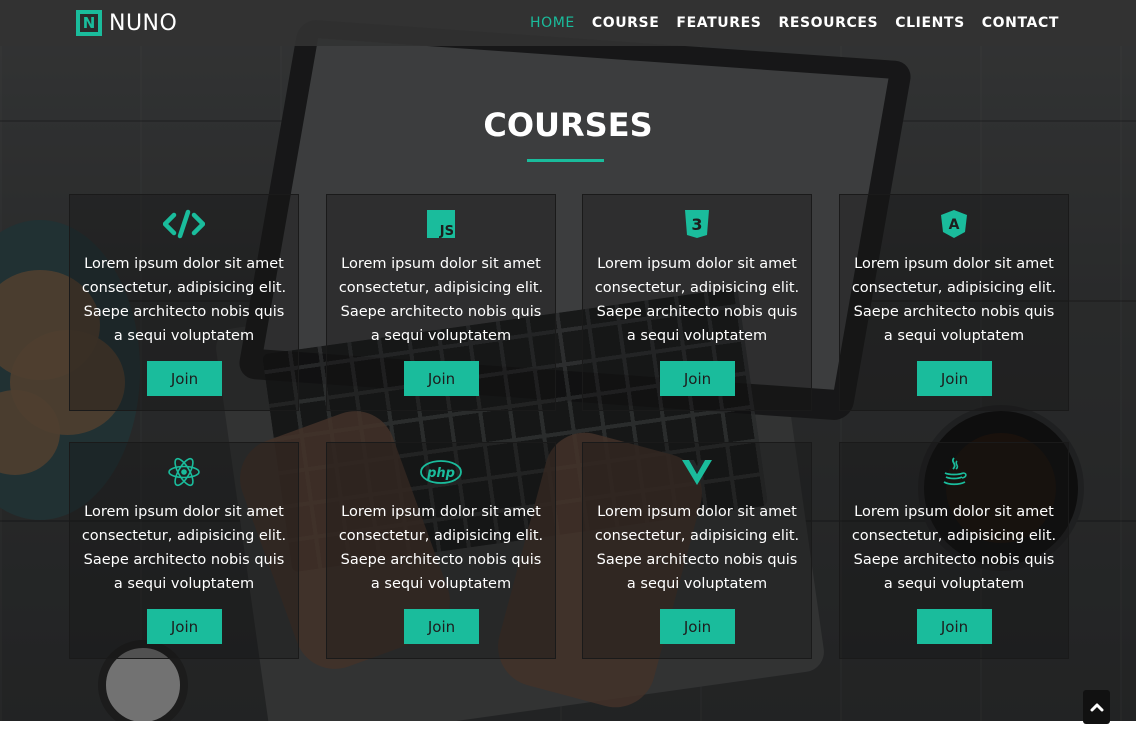 Image resolution: width=1136 pixels, height=751 pixels. I want to click on css3-icon: 3, so click(697, 224).